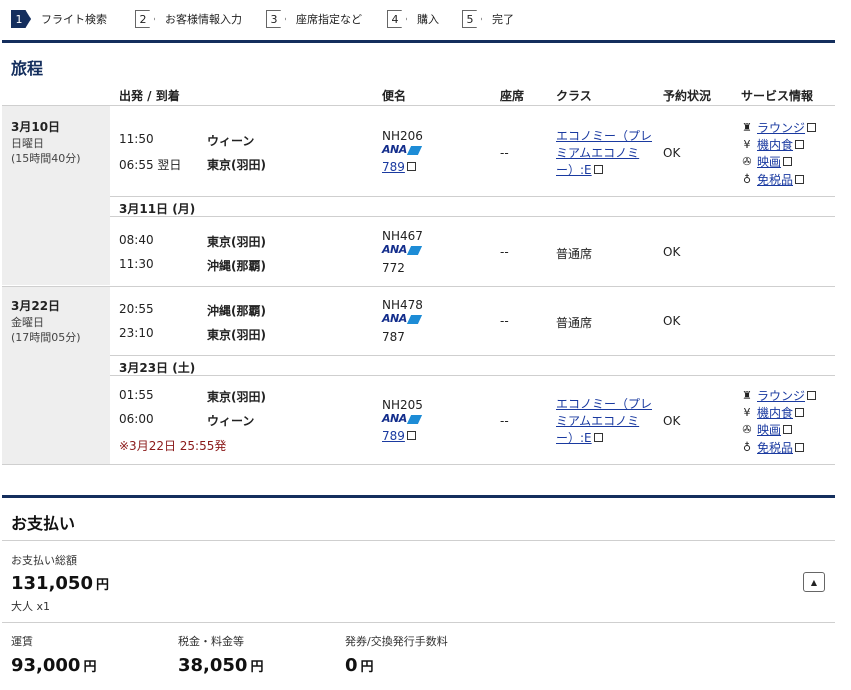  I want to click on arr-time: 06:00, so click(136, 419).